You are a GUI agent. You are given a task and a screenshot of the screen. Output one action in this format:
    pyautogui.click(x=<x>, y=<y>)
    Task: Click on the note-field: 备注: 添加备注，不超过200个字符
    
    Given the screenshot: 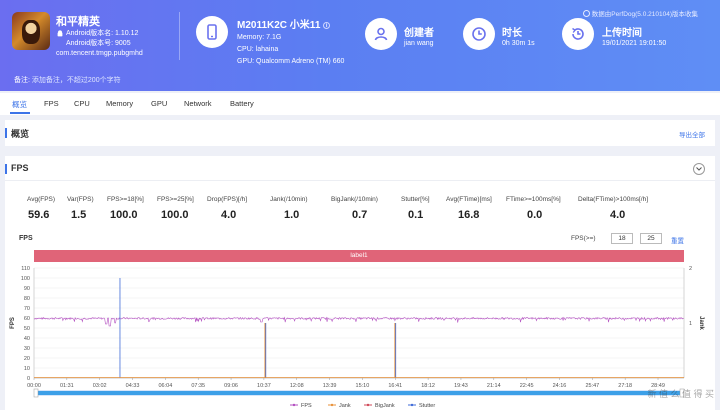 What is the action you would take?
    pyautogui.click(x=67, y=80)
    